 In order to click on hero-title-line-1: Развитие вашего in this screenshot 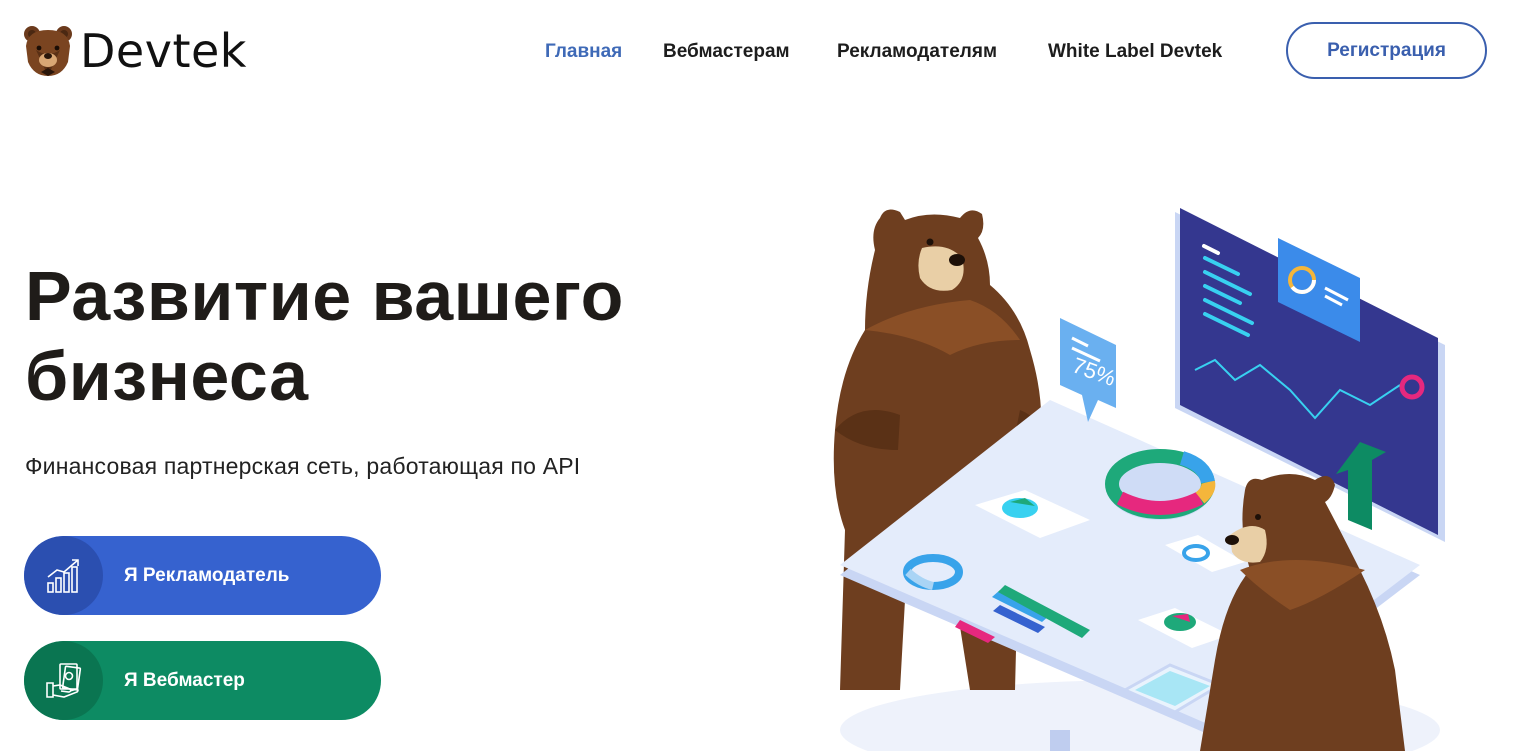, I will do `click(324, 296)`.